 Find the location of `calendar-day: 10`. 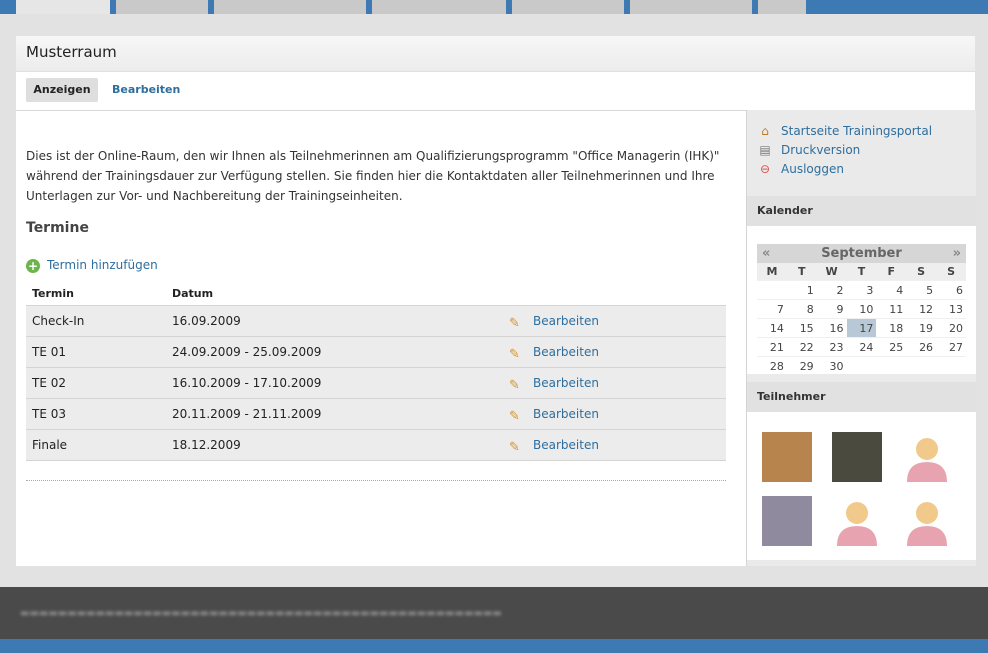

calendar-day: 10 is located at coordinates (861, 309).